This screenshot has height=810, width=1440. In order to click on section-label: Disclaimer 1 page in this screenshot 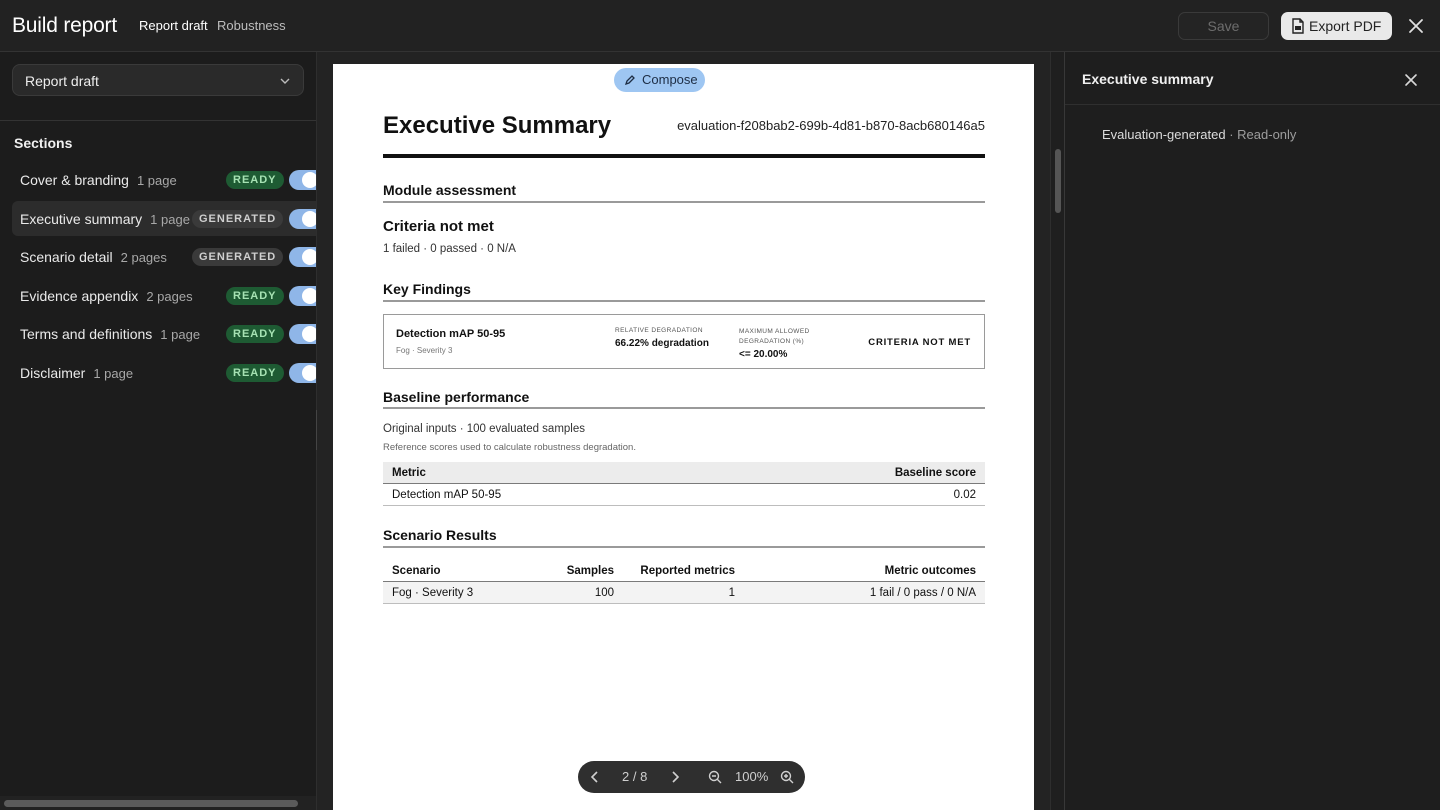, I will do `click(76, 373)`.